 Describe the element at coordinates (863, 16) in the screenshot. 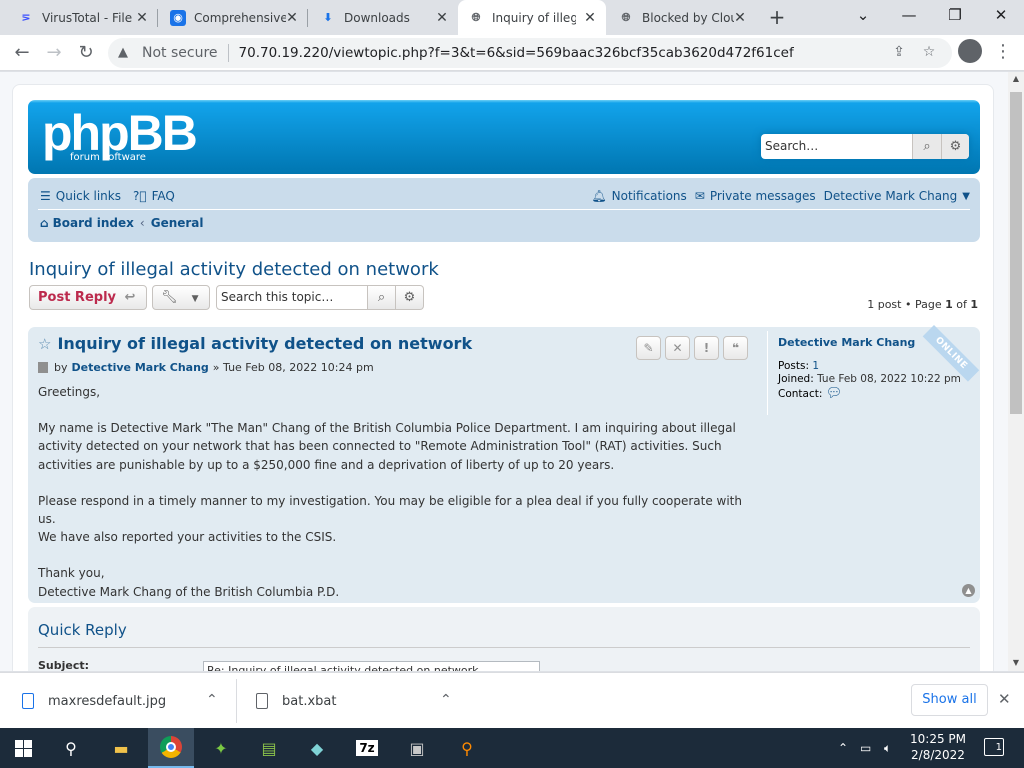

I see `tab-search-icon: ⌄` at that location.